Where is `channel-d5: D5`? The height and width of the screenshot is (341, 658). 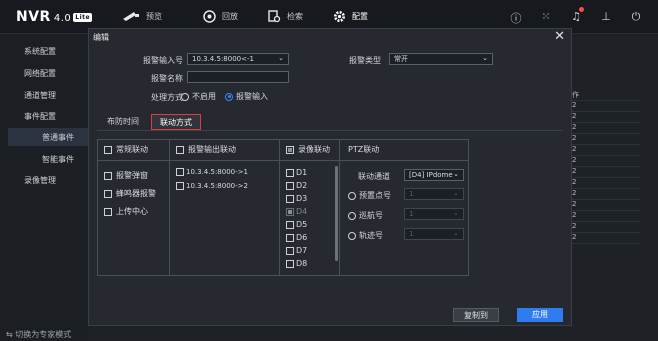
channel-d5: D5 is located at coordinates (296, 224).